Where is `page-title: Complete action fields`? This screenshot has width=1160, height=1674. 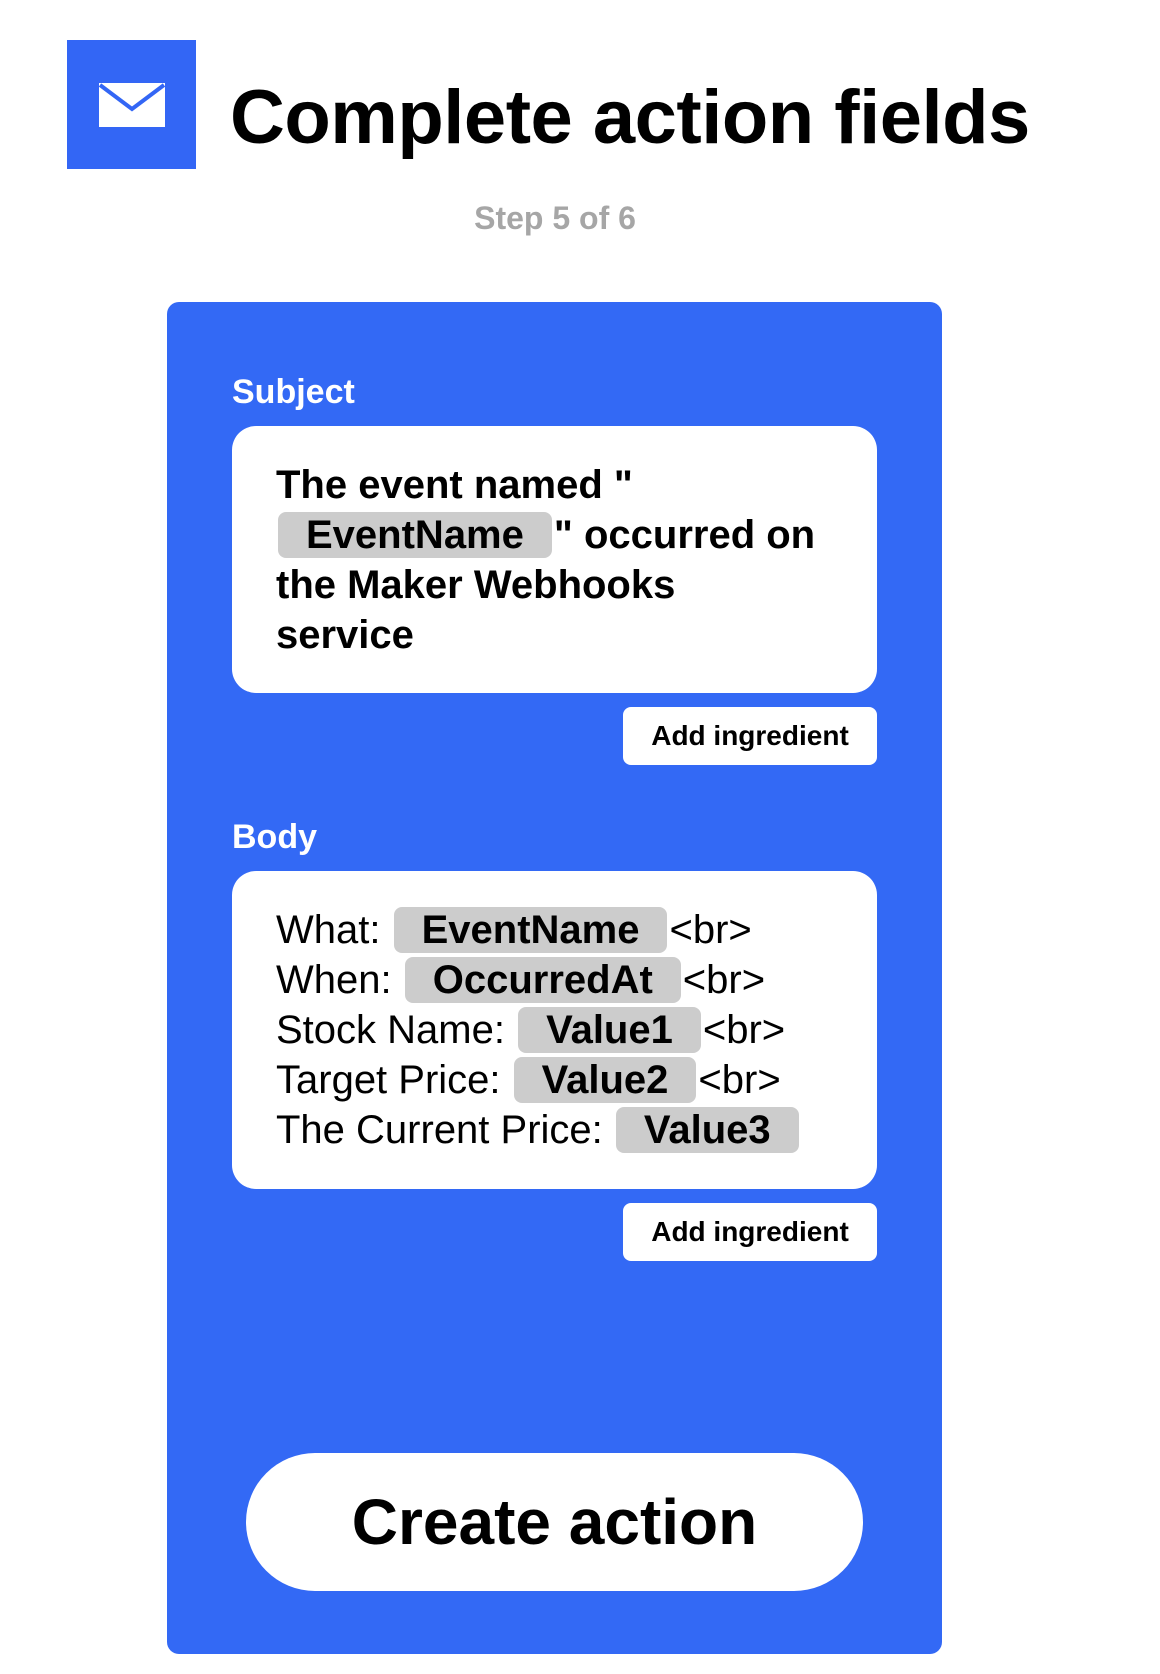 page-title: Complete action fields is located at coordinates (630, 117).